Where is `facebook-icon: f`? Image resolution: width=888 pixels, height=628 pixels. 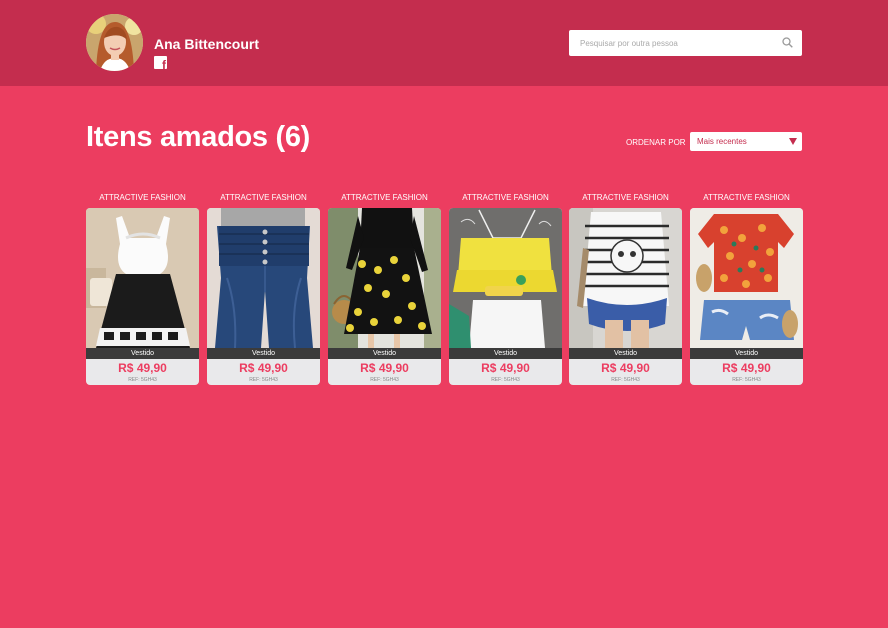
facebook-icon: f is located at coordinates (160, 63).